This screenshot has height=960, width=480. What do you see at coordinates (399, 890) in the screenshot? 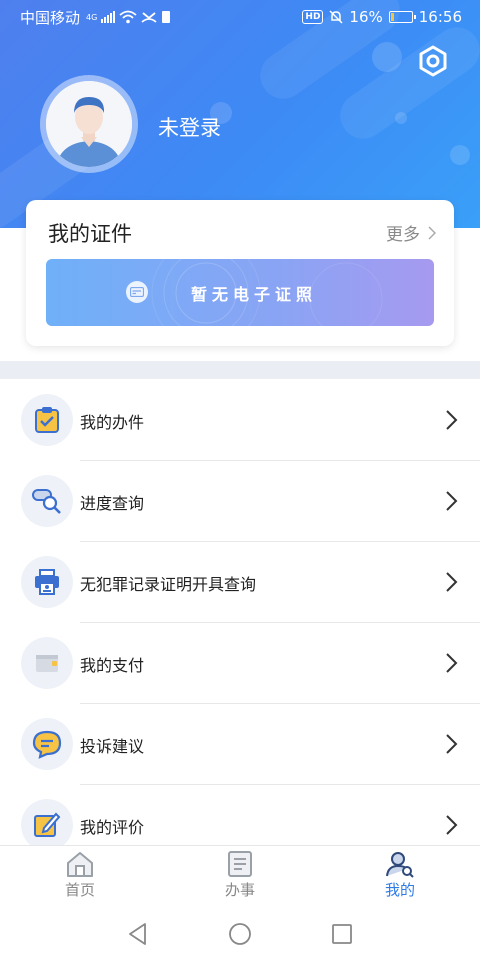
I see `tab-label: 我的` at bounding box center [399, 890].